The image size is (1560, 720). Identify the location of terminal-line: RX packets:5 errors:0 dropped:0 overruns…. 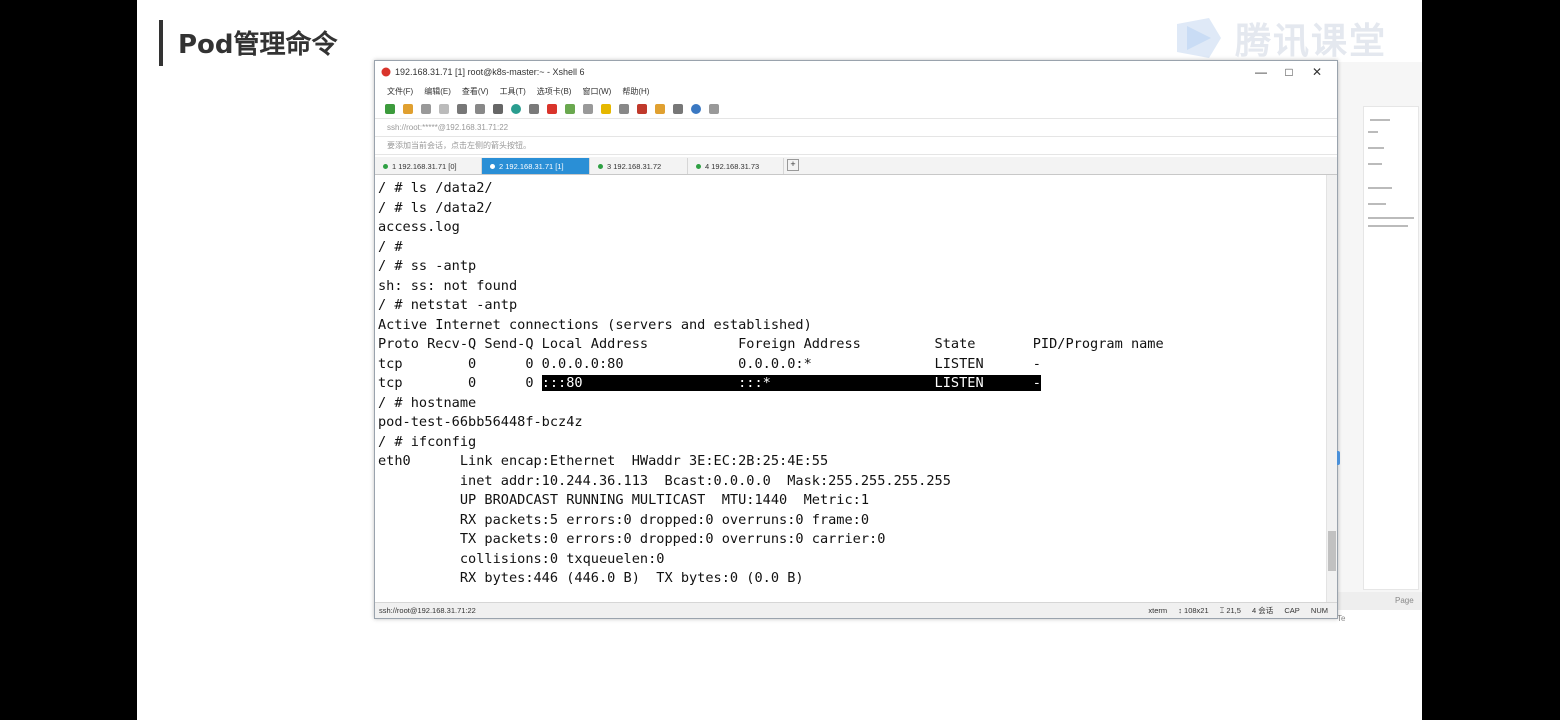
(624, 519).